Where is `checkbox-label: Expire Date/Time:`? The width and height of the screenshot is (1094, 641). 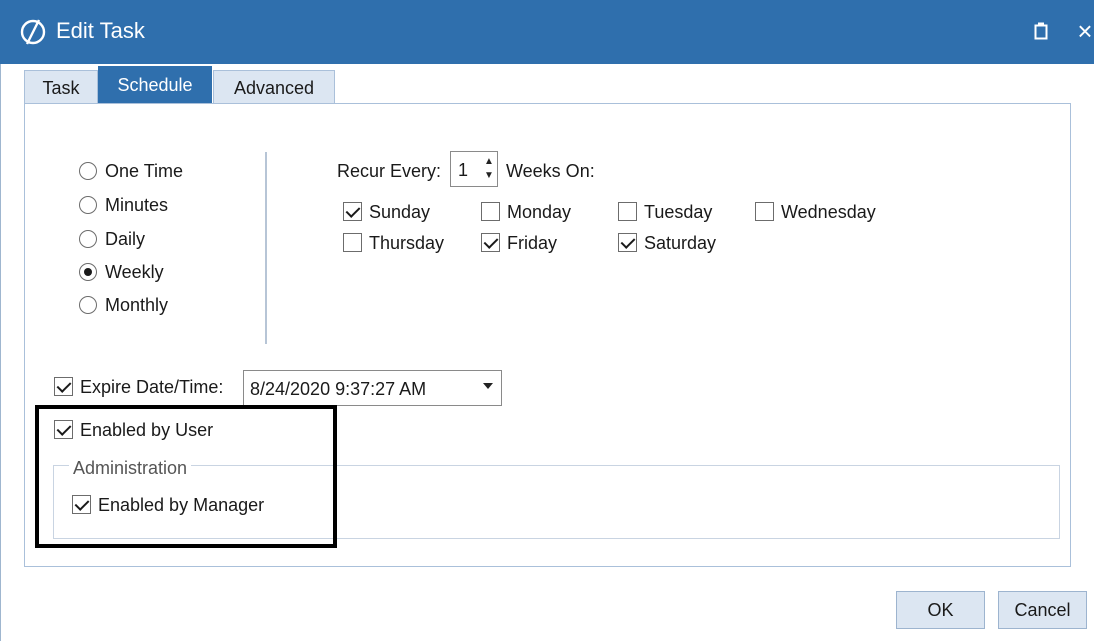
checkbox-label: Expire Date/Time: is located at coordinates (152, 387).